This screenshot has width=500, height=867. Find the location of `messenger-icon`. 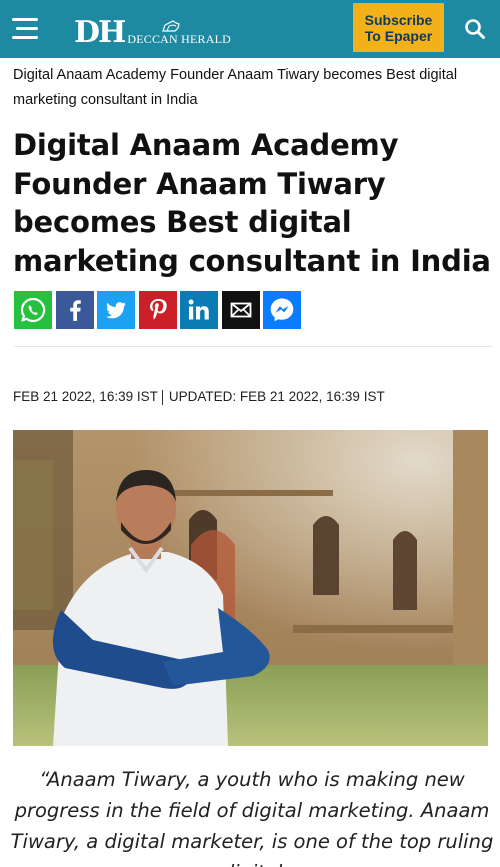

messenger-icon is located at coordinates (282, 310).